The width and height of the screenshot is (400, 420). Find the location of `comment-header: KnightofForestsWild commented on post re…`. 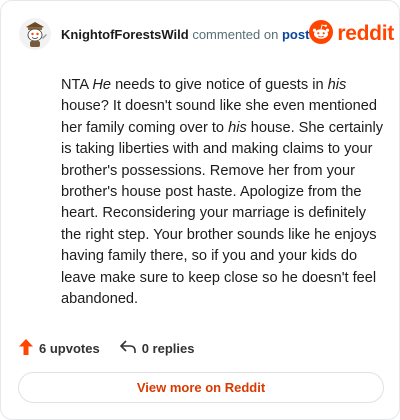

comment-header: KnightofForestsWild commented on post re… is located at coordinates (206, 34).